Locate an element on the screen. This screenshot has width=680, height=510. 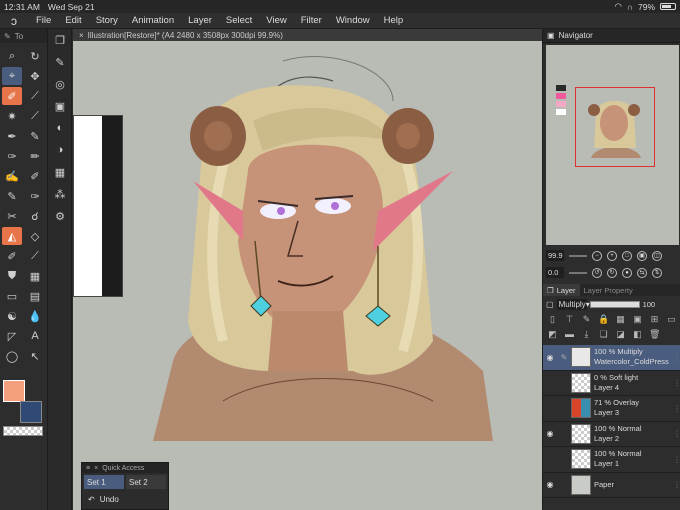
frame-tool-icon: ◸ is located at coordinates (12, 336).